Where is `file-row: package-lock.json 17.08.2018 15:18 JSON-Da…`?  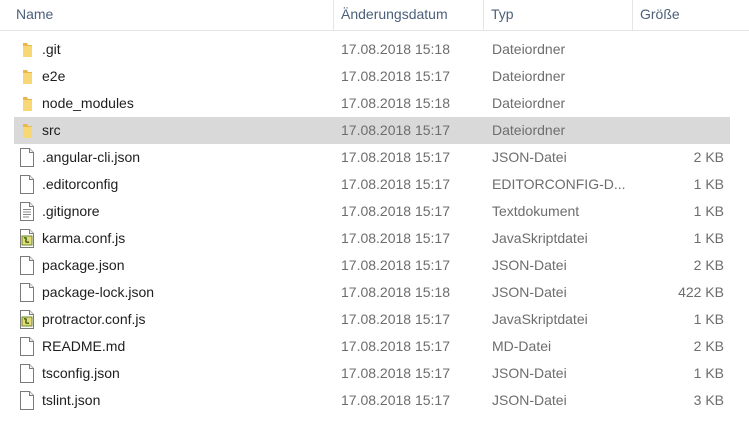
file-row: package-lock.json 17.08.2018 15:18 JSON-Da… is located at coordinates (372, 292).